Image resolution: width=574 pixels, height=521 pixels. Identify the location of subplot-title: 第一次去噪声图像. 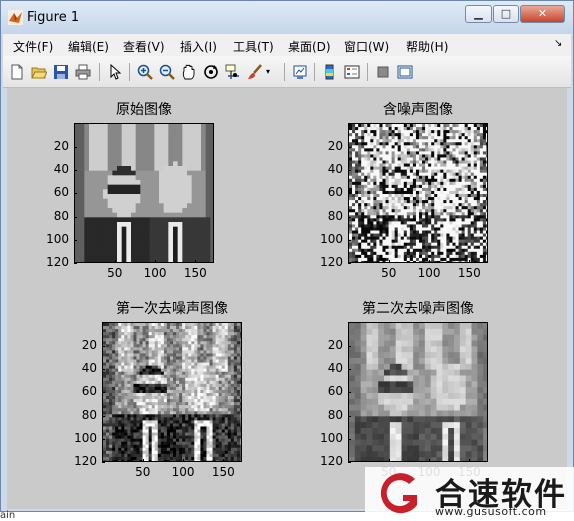
(172, 309).